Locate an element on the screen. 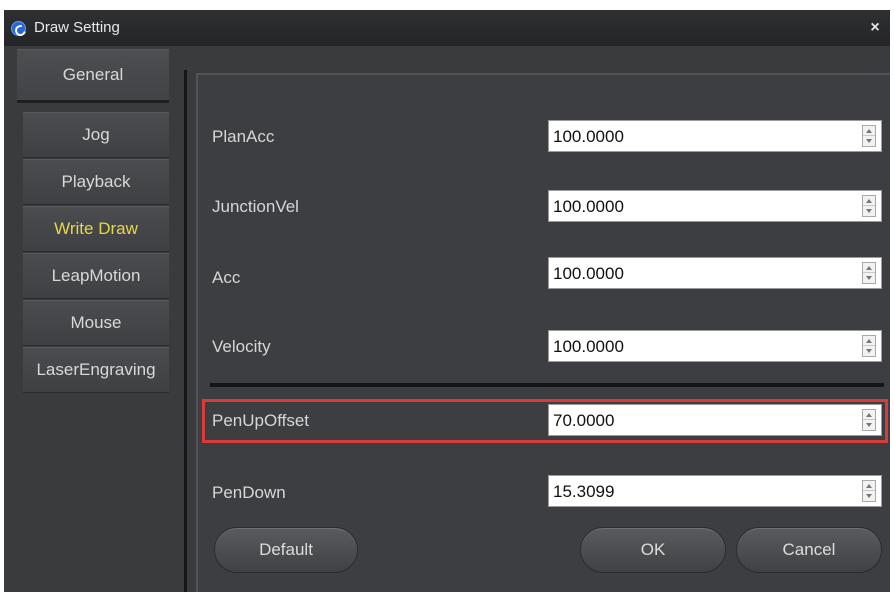 The height and width of the screenshot is (592, 894). nav-item-playback: Playback is located at coordinates (96, 182).